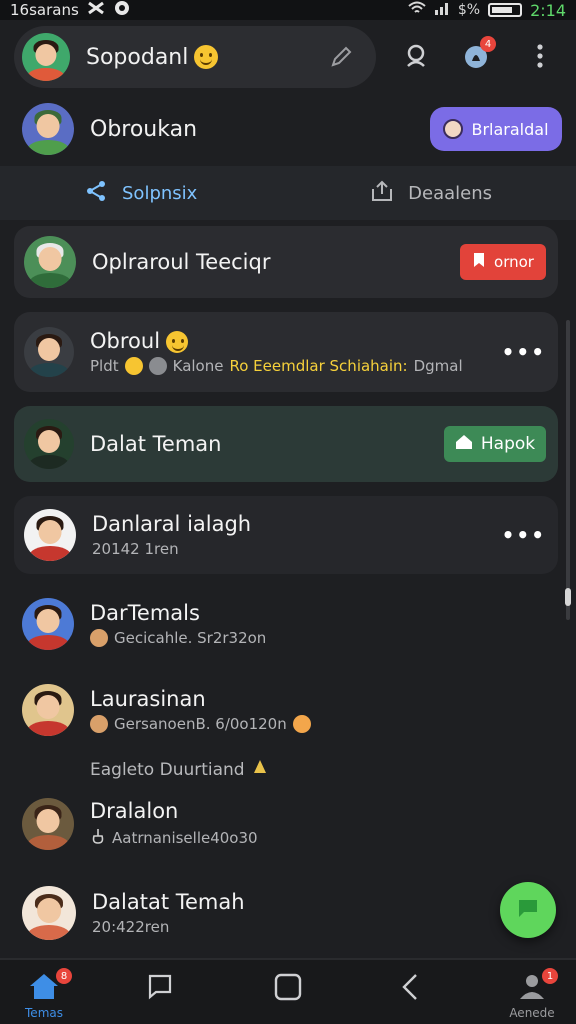  What do you see at coordinates (514, 262) in the screenshot?
I see `order-button-label: ornor` at bounding box center [514, 262].